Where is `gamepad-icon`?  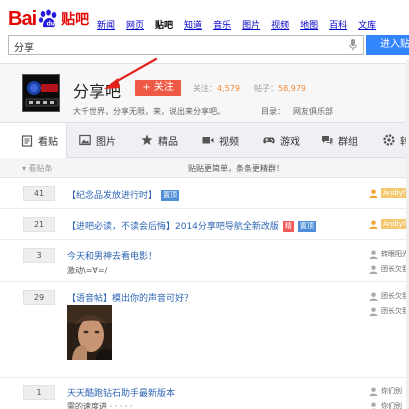 gamepad-icon is located at coordinates (269, 140).